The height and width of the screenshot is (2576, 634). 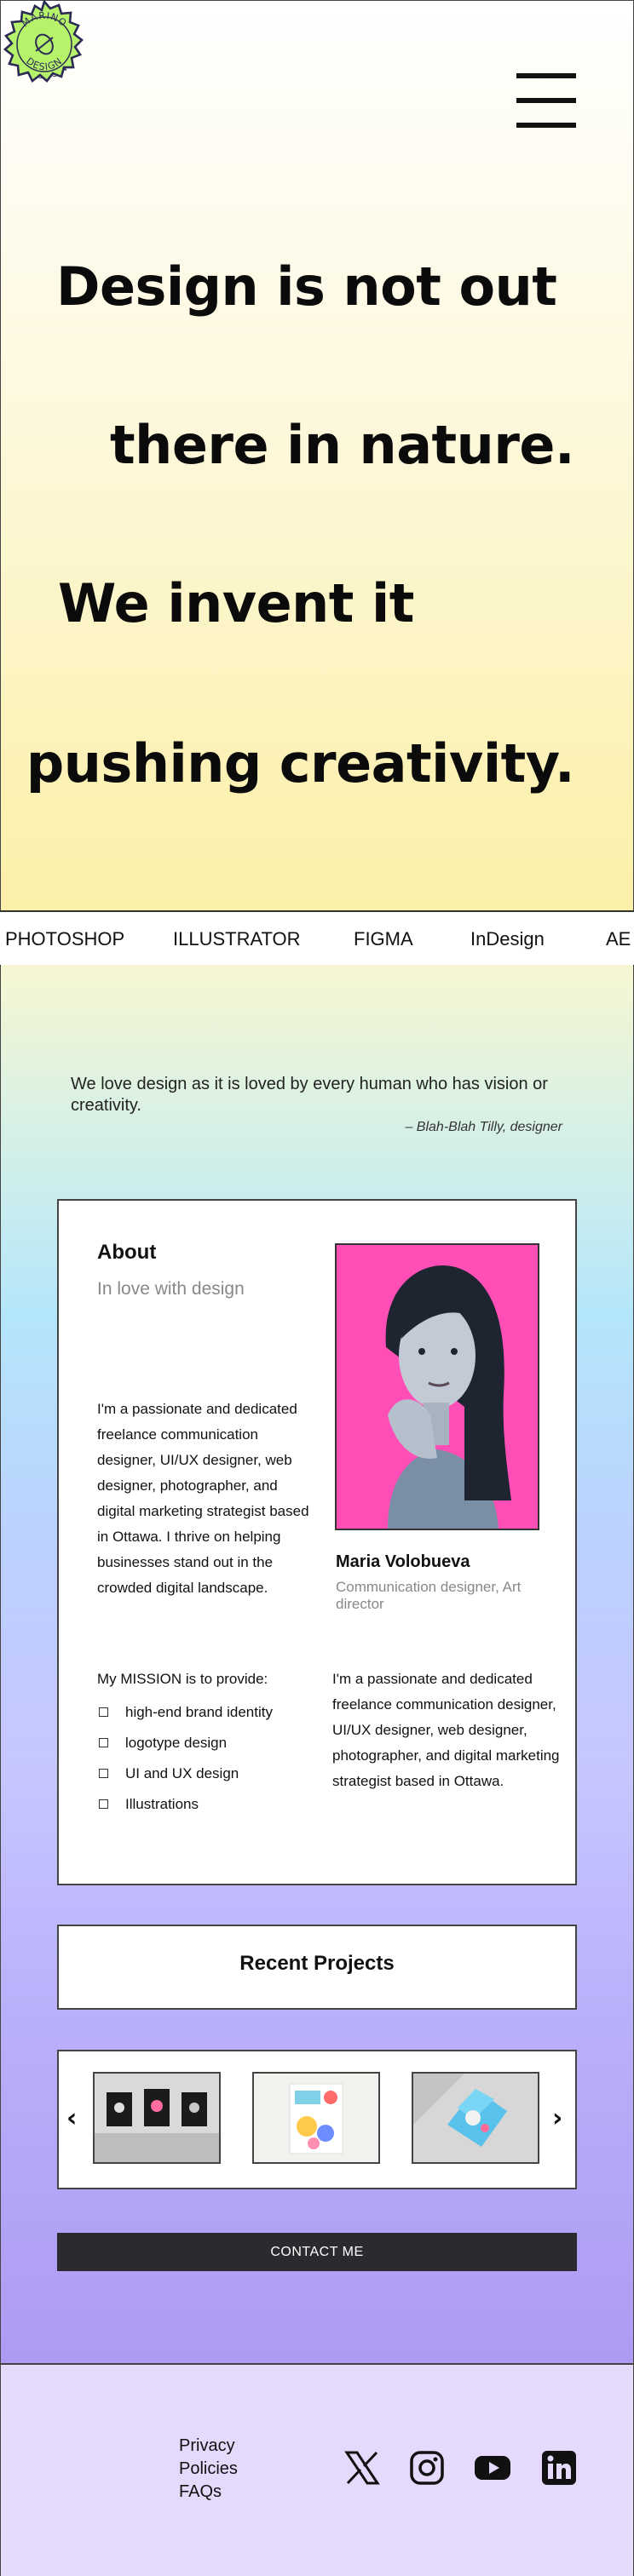 I want to click on mission-item: UI and UX design, so click(x=185, y=1780).